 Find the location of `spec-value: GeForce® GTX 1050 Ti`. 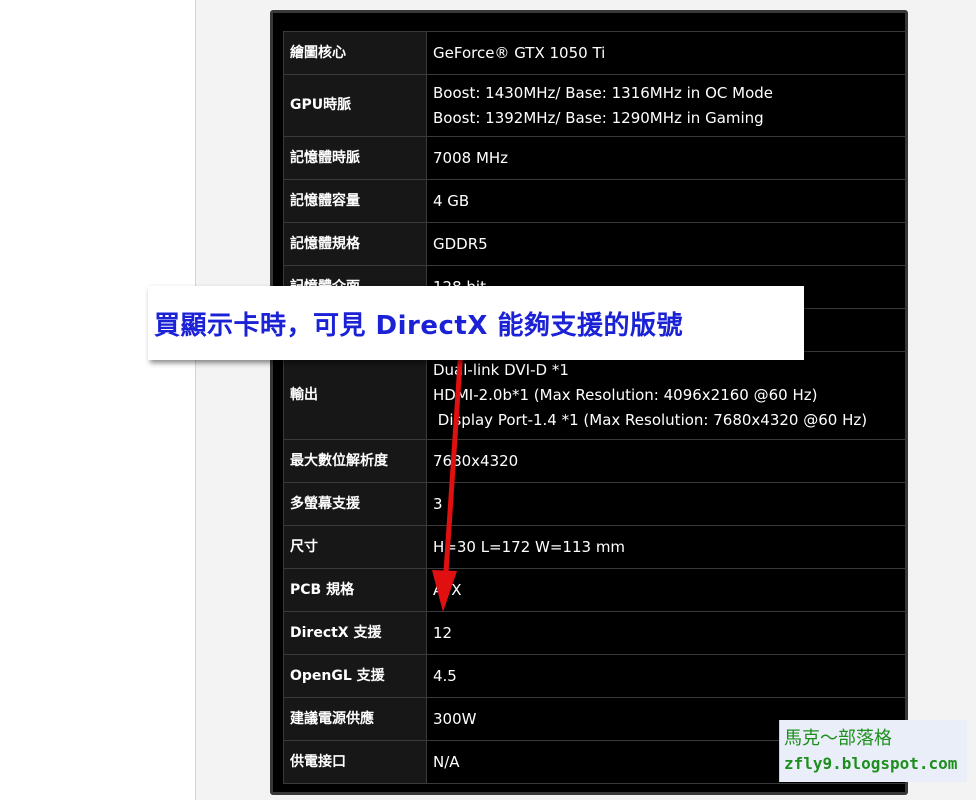

spec-value: GeForce® GTX 1050 Ti is located at coordinates (665, 53).